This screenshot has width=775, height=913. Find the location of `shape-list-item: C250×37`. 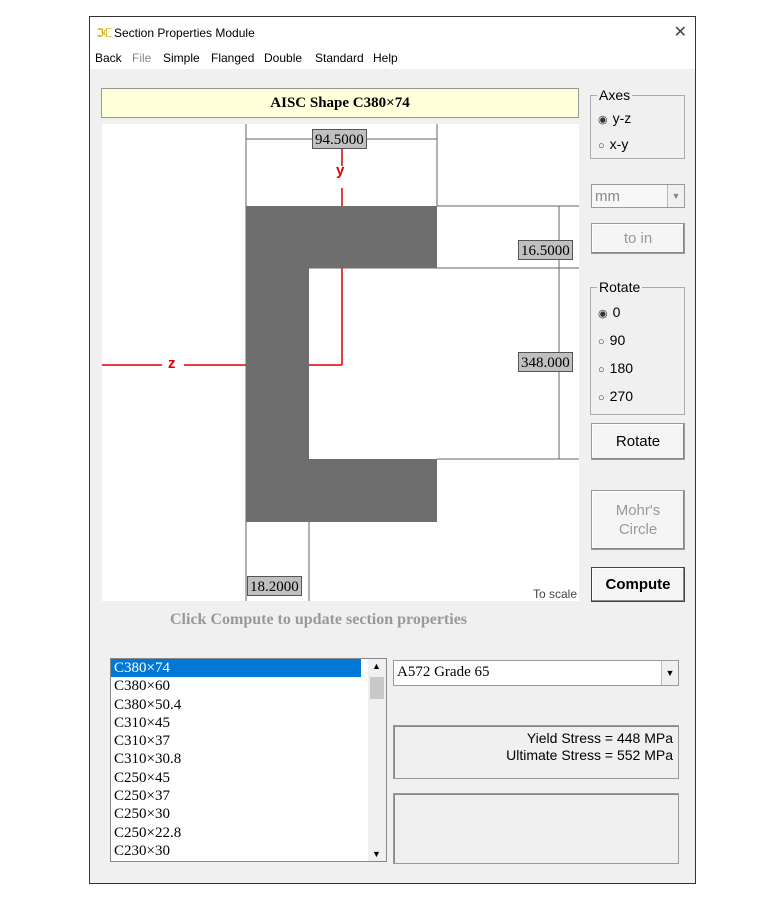

shape-list-item: C250×37 is located at coordinates (236, 796).